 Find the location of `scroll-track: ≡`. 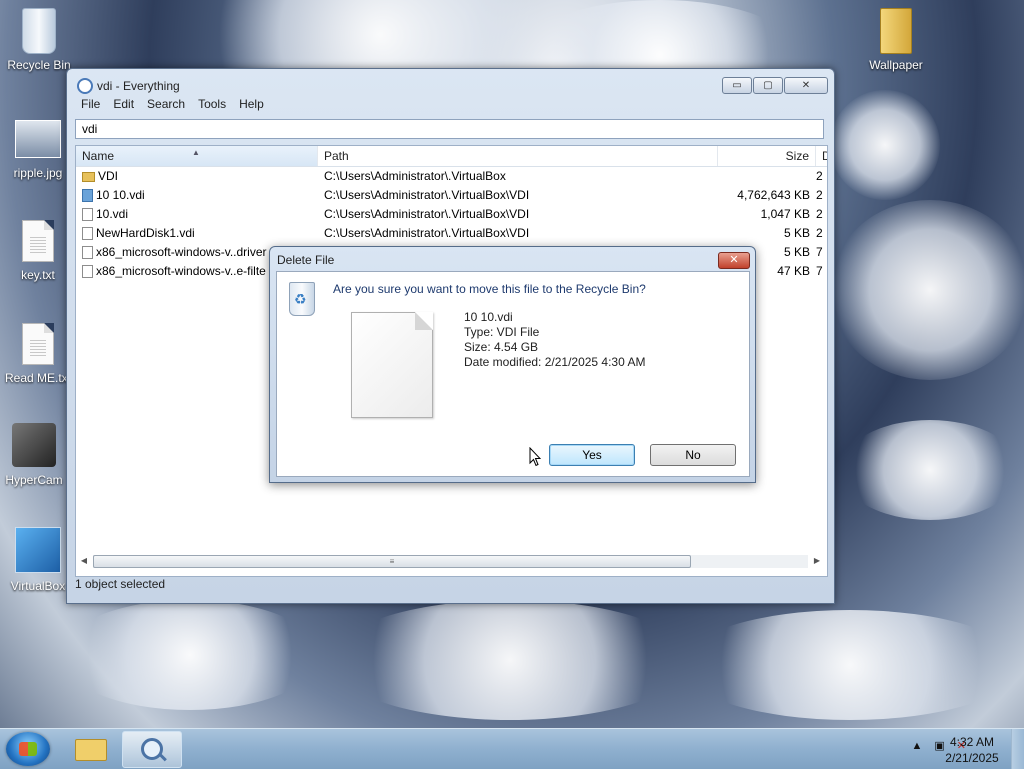

scroll-track: ≡ is located at coordinates (450, 561).